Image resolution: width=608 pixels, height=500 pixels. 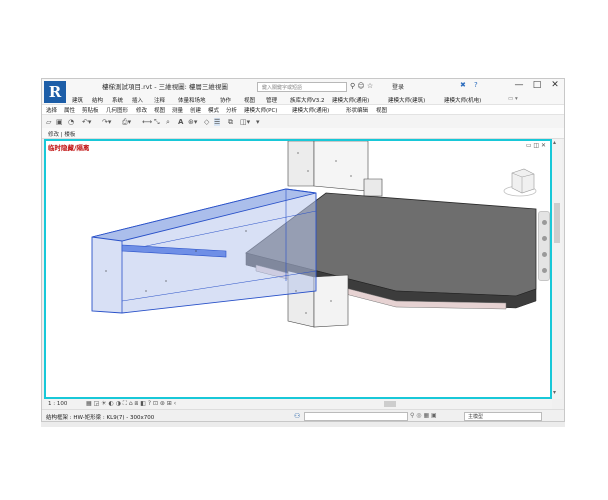 I want to click on zoom-icon, so click(x=544, y=238).